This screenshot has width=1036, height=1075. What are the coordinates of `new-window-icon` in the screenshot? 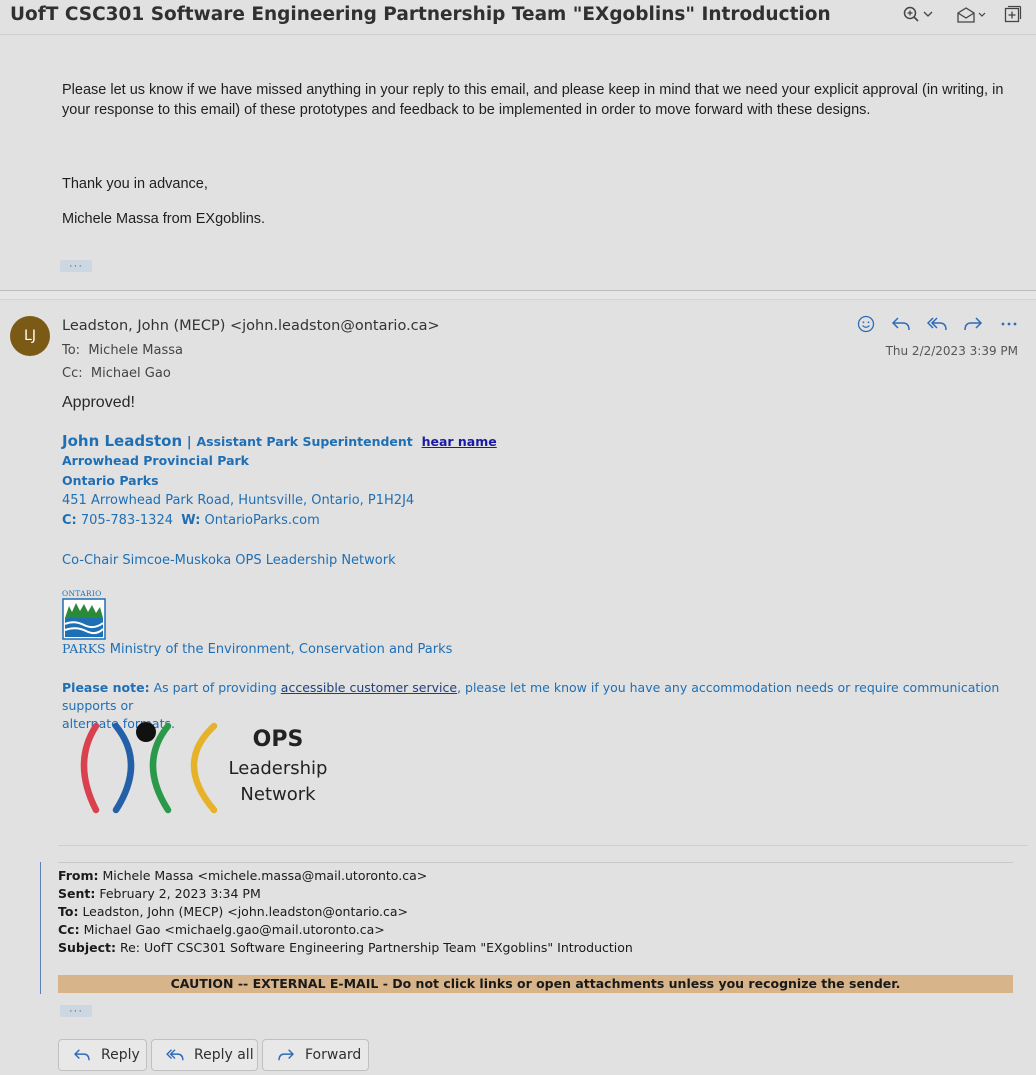 It's located at (1013, 14).